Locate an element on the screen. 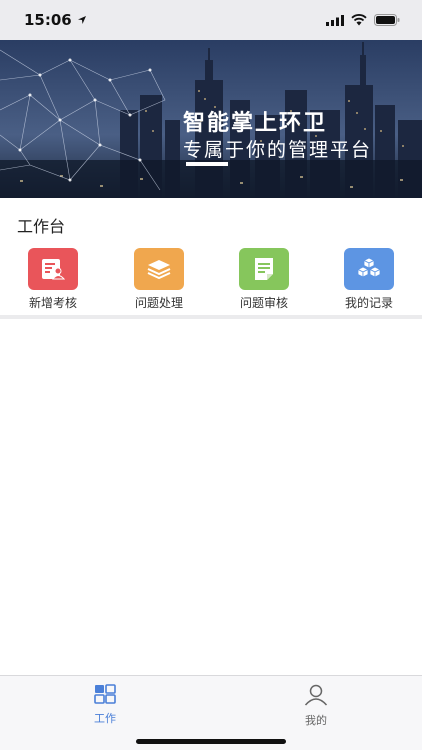  cubes-icon is located at coordinates (369, 269).